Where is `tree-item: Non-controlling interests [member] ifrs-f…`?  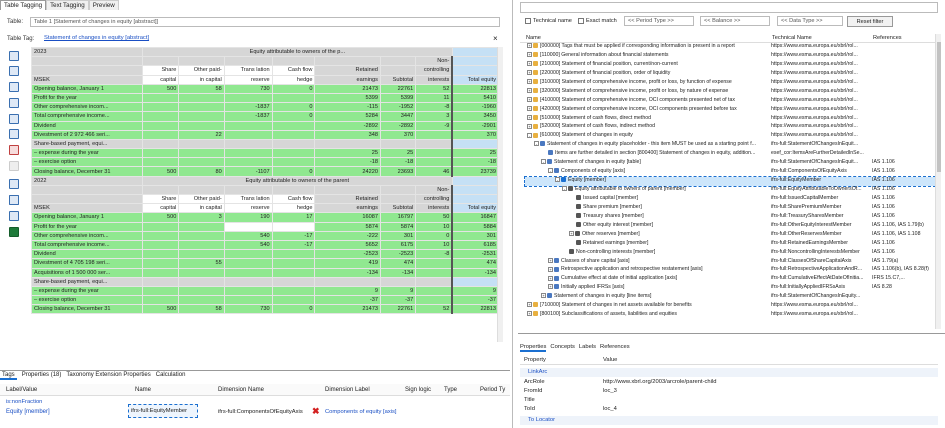
tree-item: Non-controlling interests [member] ifrs-f… is located at coordinates (730, 253).